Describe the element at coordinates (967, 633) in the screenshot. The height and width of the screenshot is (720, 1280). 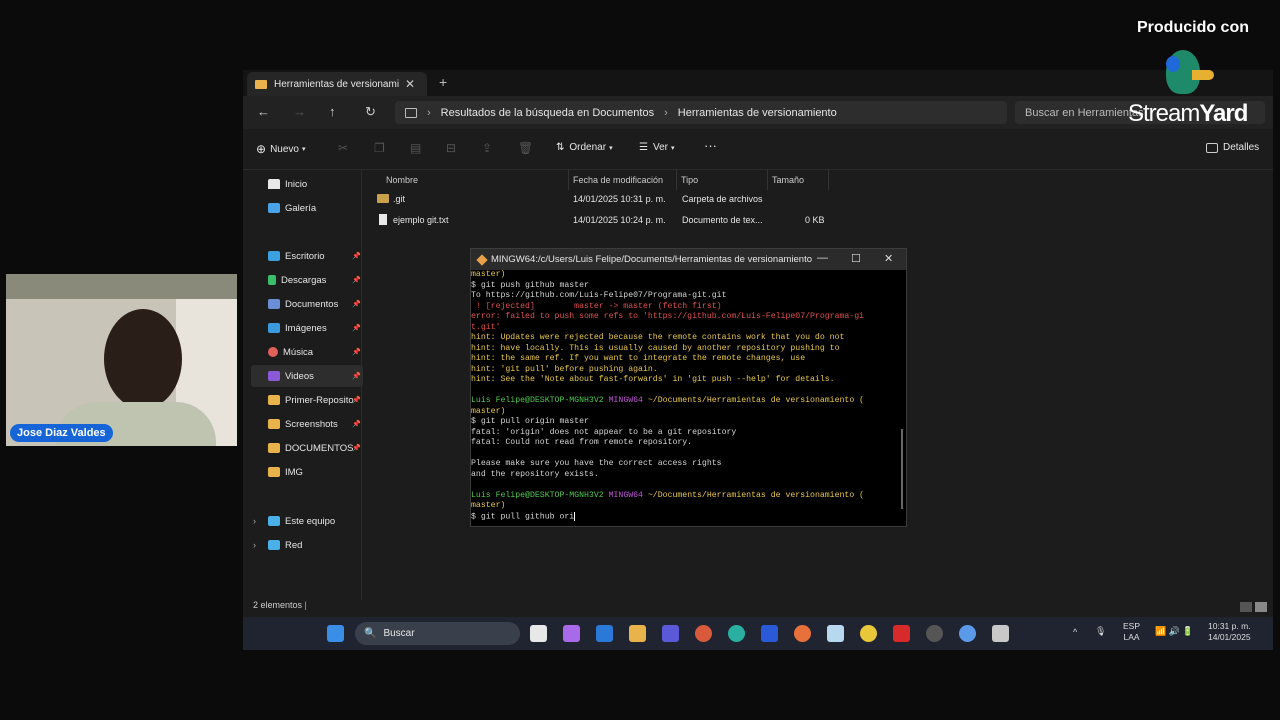
I see `chrome-profile-icon` at that location.